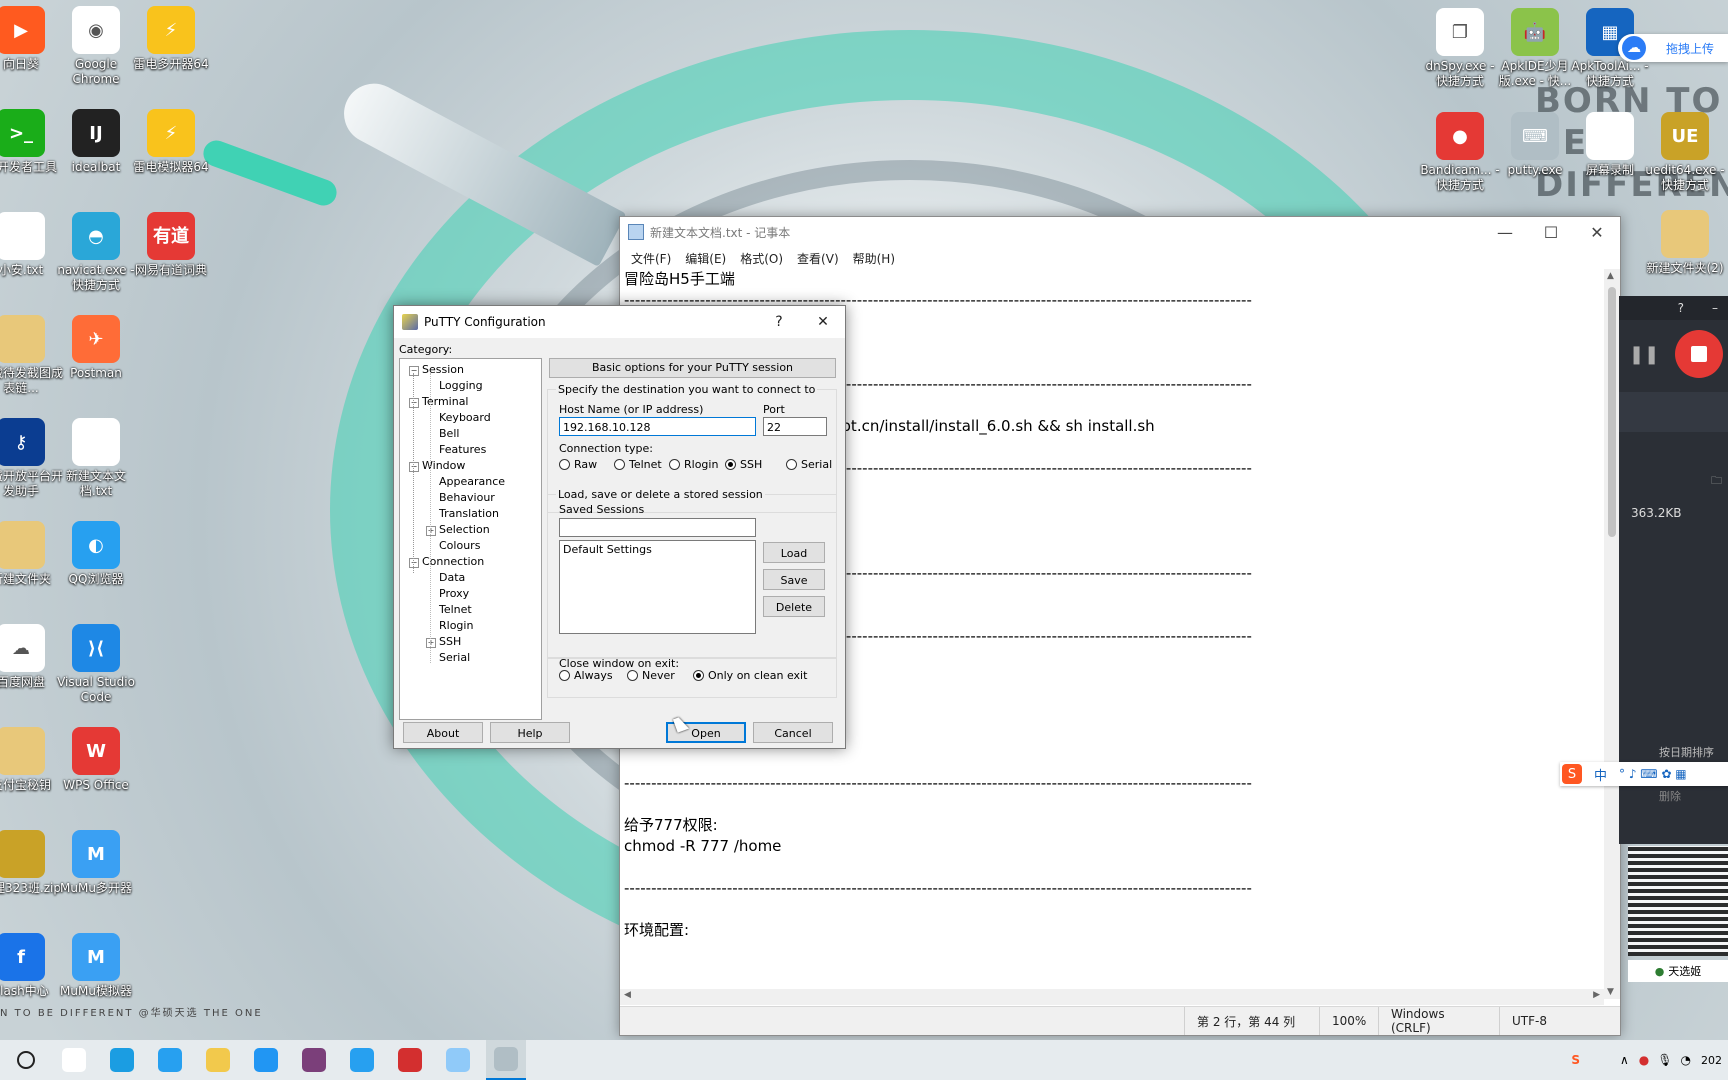  Describe the element at coordinates (445, 401) in the screenshot. I see `tree-item: Terminal` at that location.